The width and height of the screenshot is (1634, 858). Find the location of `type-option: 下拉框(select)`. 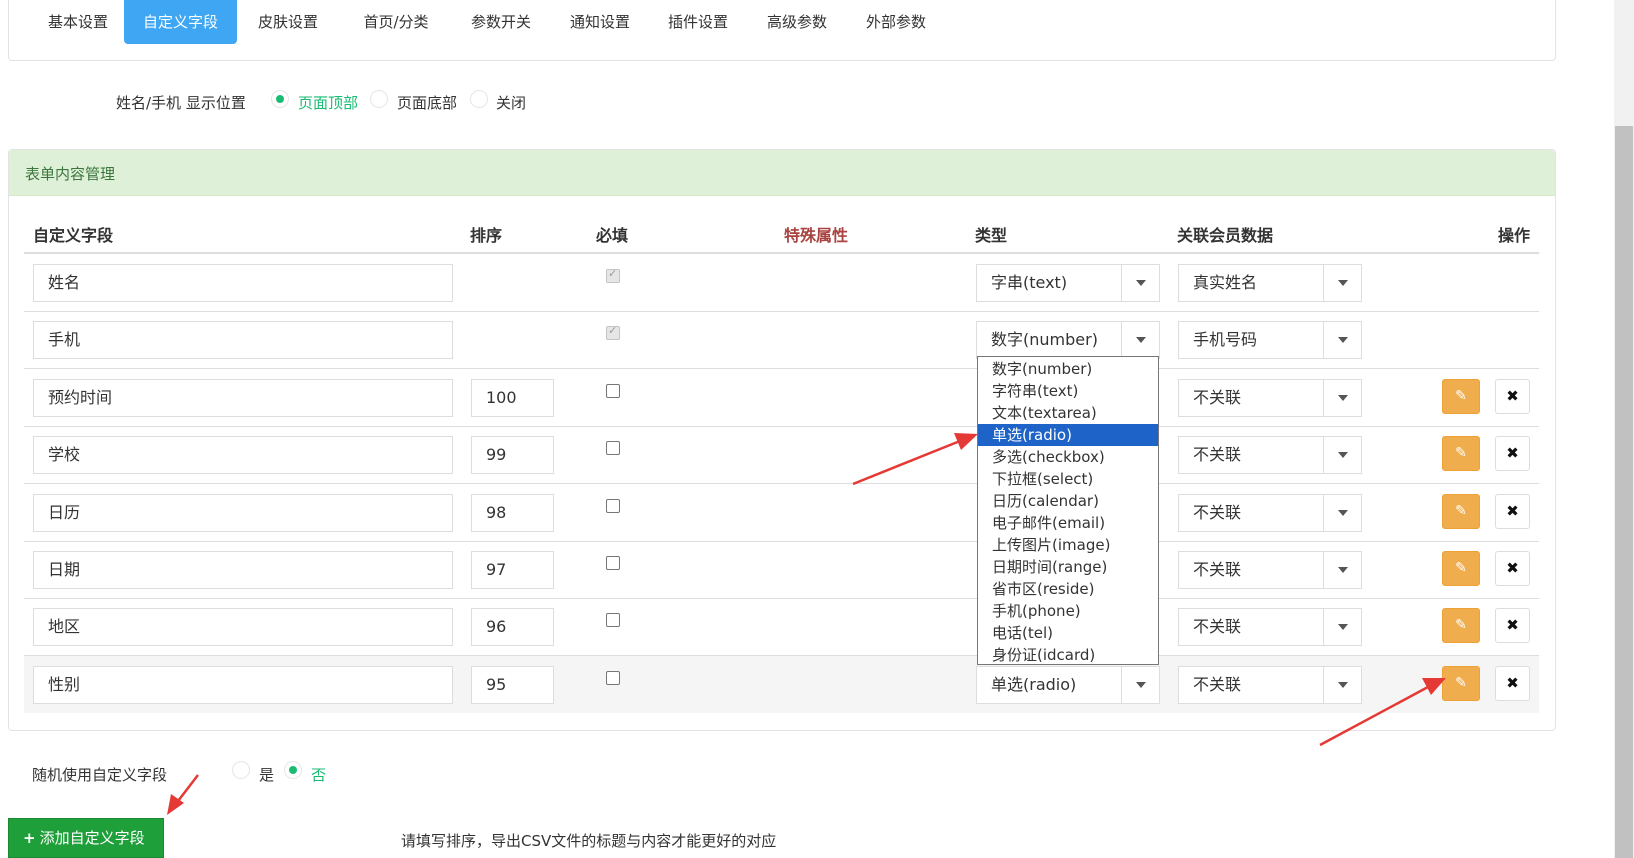

type-option: 下拉框(select) is located at coordinates (1068, 479).